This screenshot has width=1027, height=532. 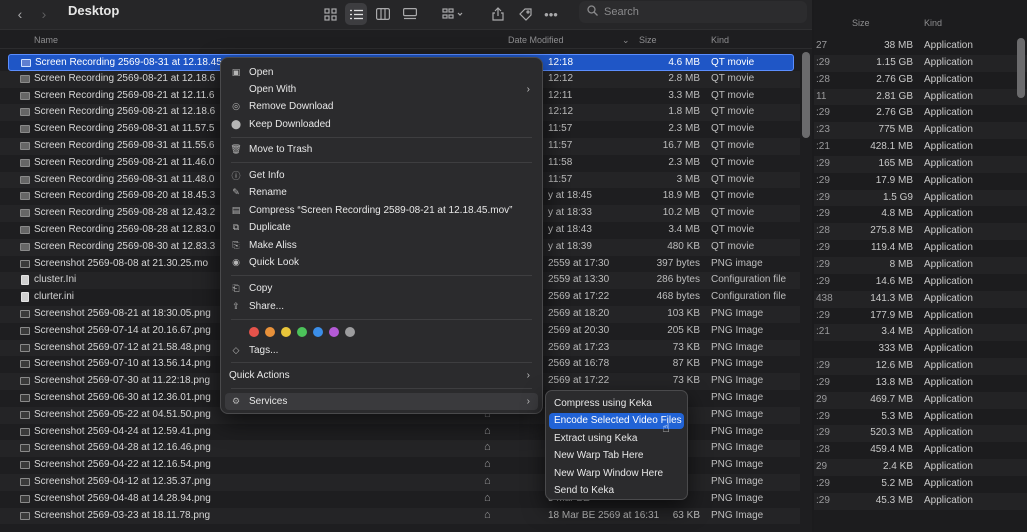 What do you see at coordinates (920, 484) in the screenshot?
I see `app-row: :29 5.2 MB Application` at bounding box center [920, 484].